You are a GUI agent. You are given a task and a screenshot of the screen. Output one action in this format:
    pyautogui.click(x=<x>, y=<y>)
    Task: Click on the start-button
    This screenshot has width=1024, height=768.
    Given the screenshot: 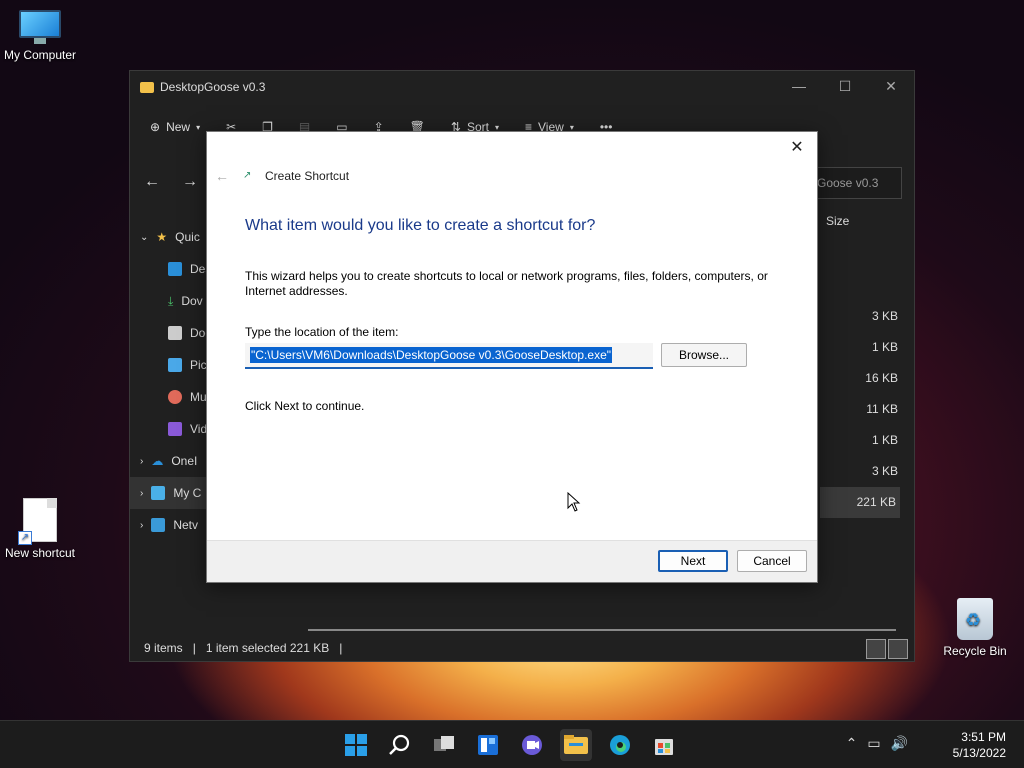 What is the action you would take?
    pyautogui.click(x=356, y=745)
    